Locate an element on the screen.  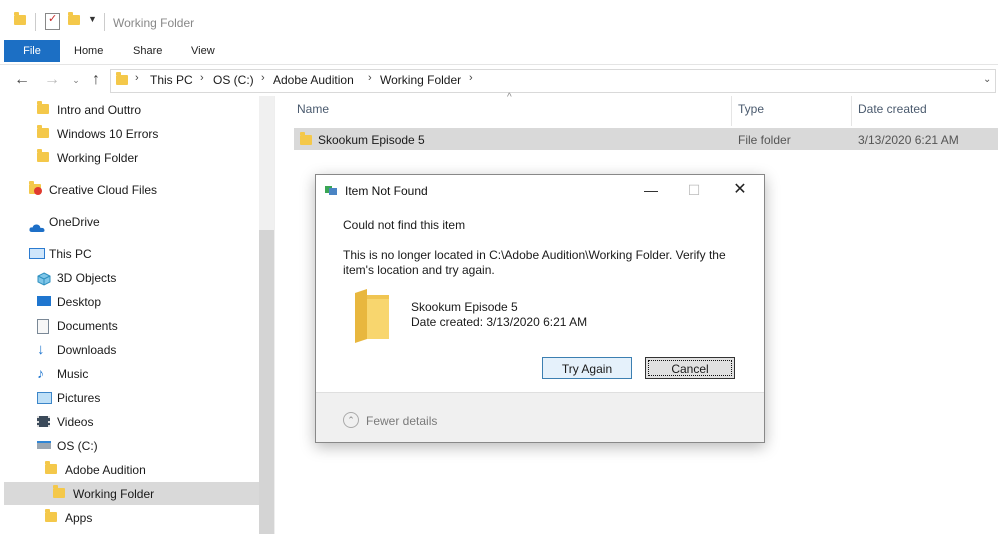
title-bar: ✓ ▼ Working Folder is located at coordinates (499, 20).